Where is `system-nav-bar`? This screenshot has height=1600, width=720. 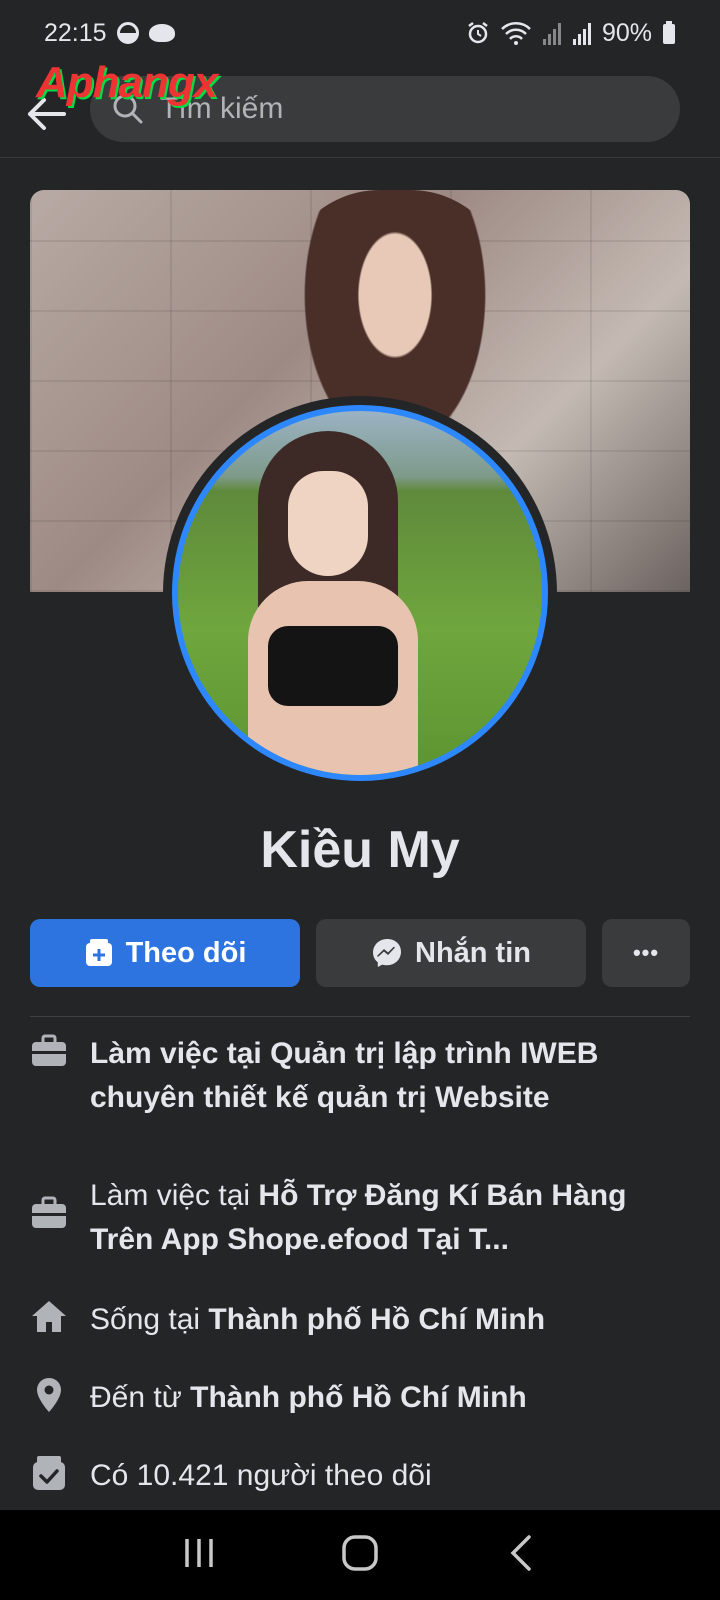
system-nav-bar is located at coordinates (360, 1555).